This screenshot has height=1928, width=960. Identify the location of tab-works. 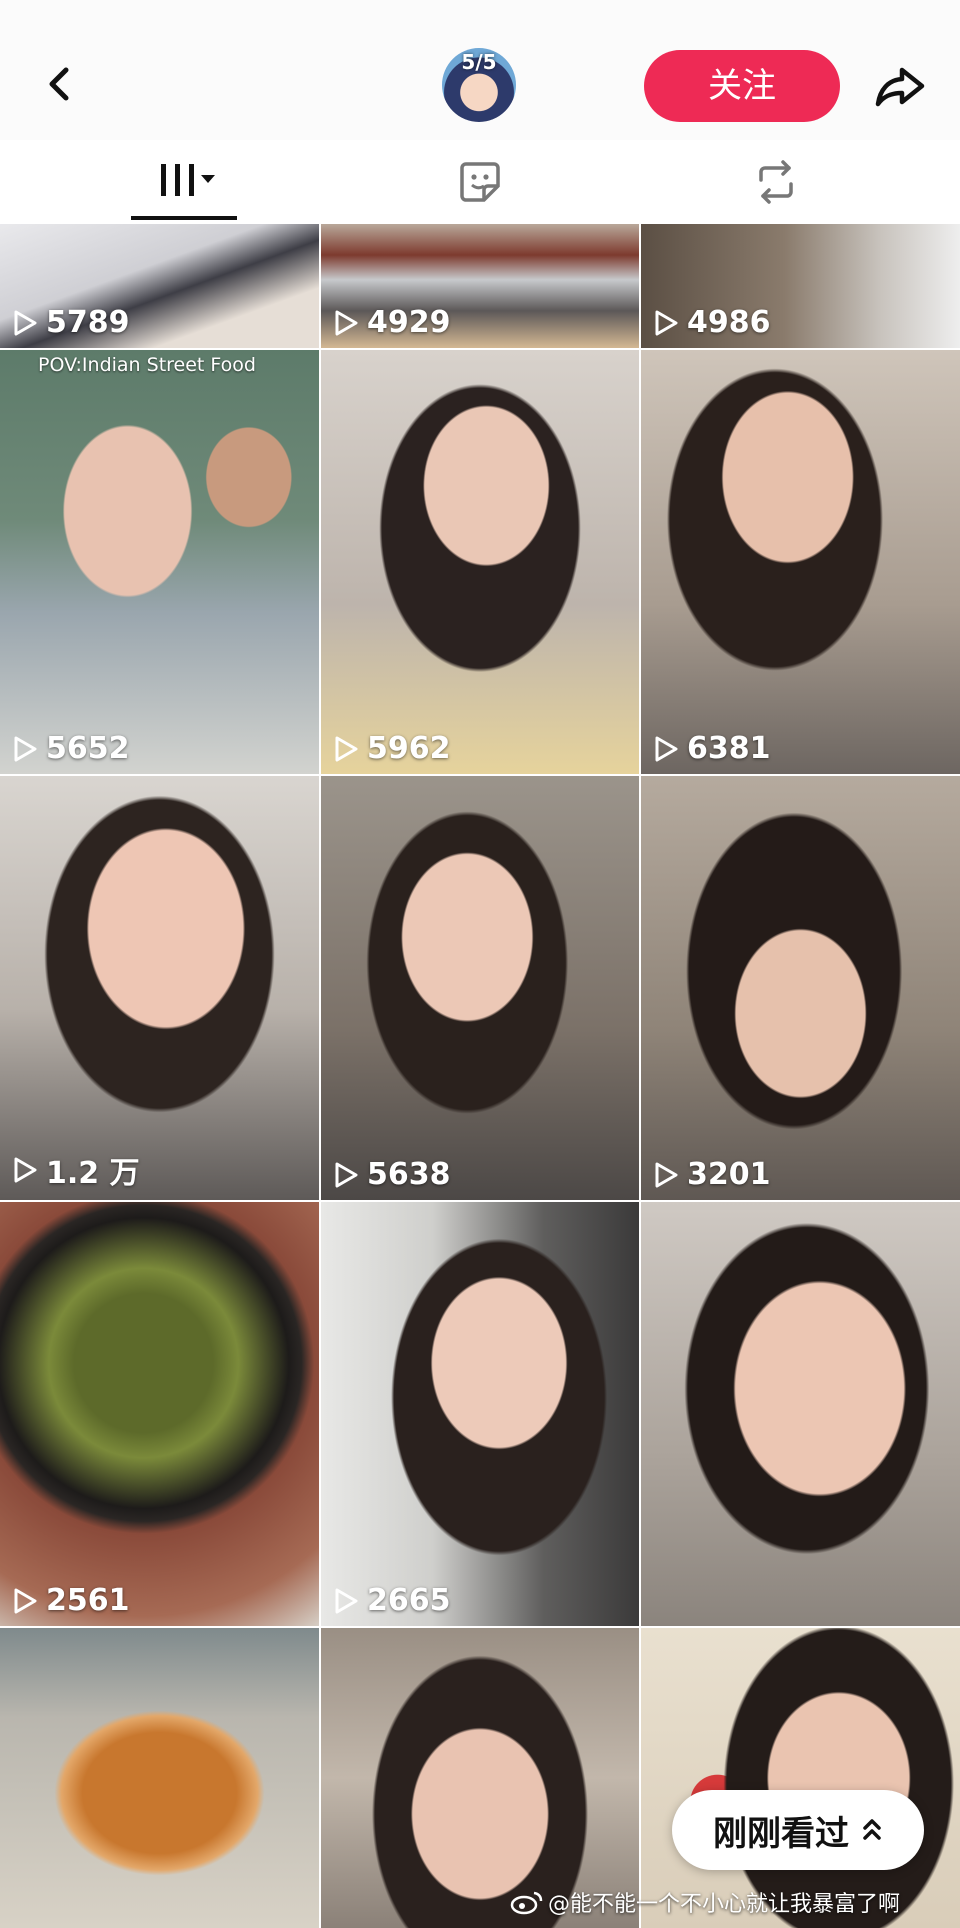
(184, 182).